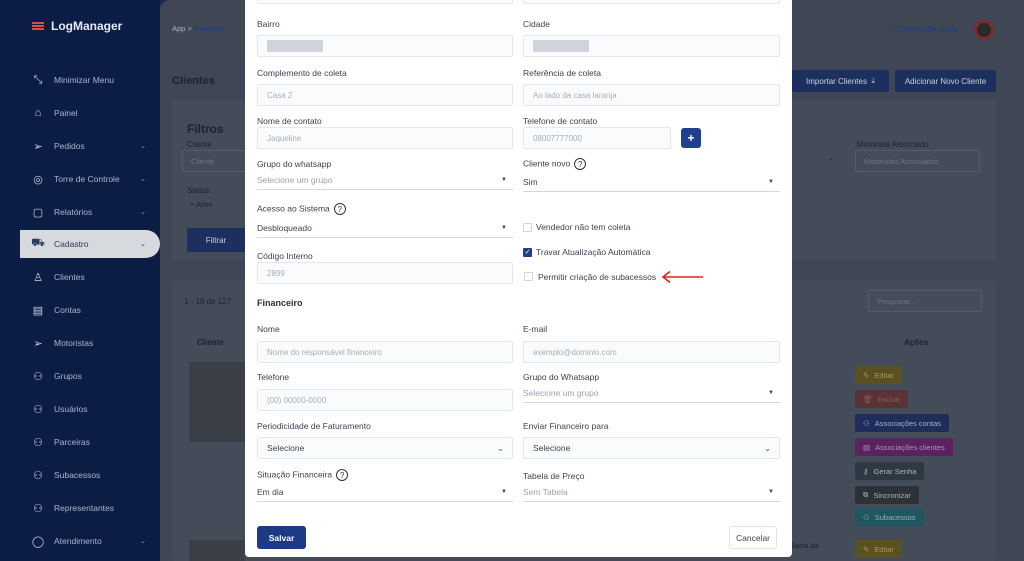  What do you see at coordinates (385, 273) in the screenshot?
I see `codigo-interno-input: 2899` at bounding box center [385, 273].